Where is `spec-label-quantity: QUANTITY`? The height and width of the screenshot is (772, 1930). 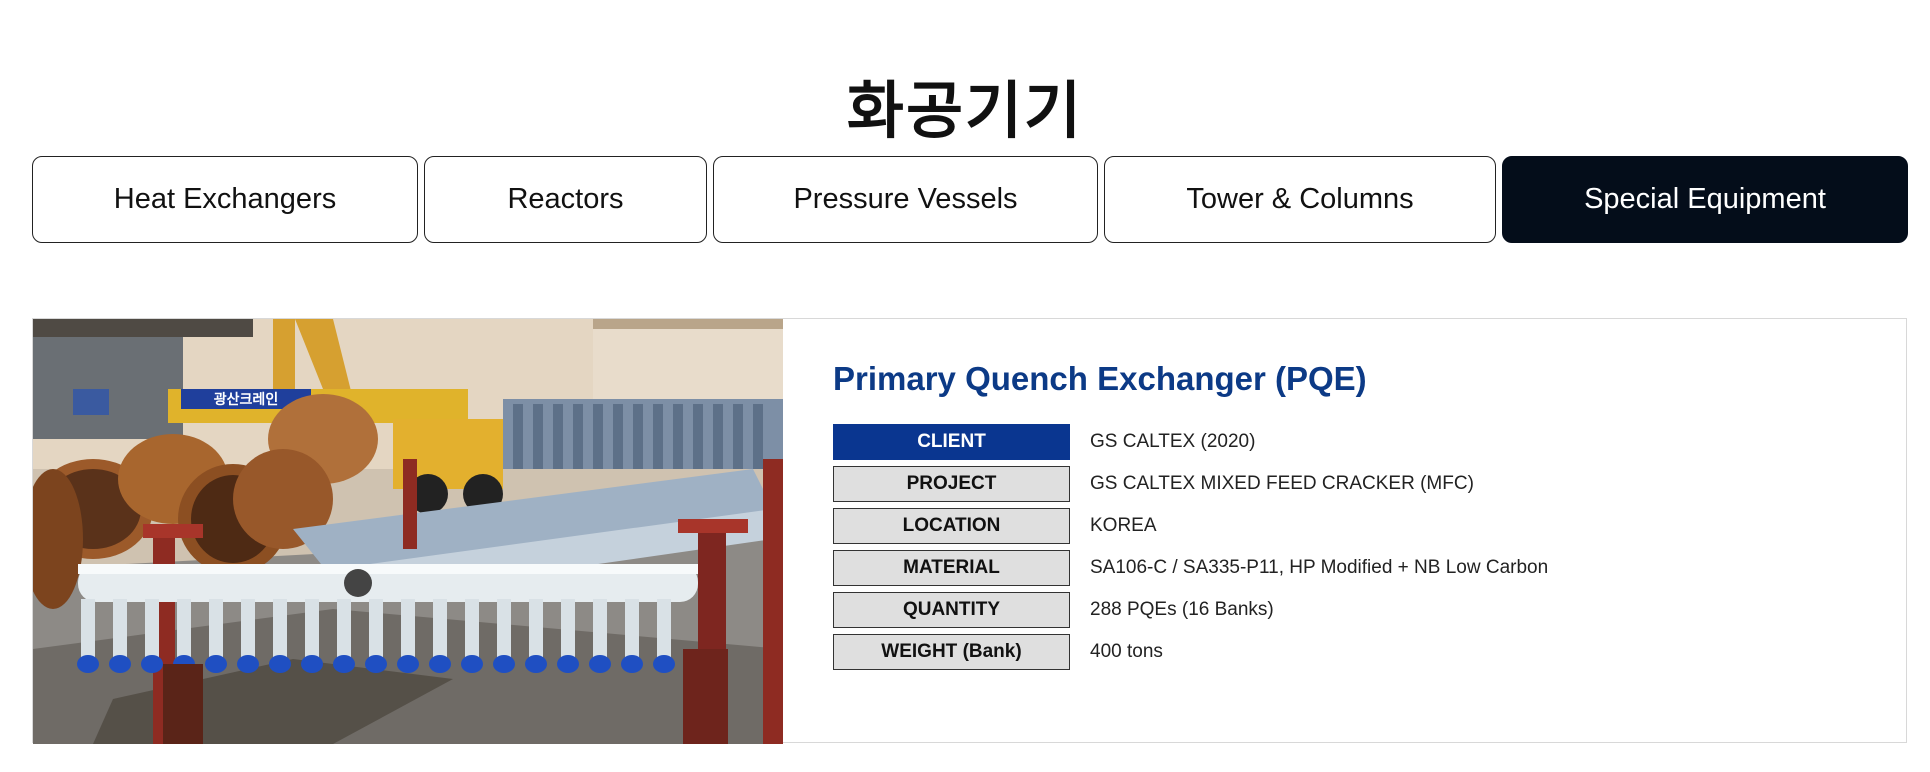
spec-label-quantity: QUANTITY is located at coordinates (951, 609).